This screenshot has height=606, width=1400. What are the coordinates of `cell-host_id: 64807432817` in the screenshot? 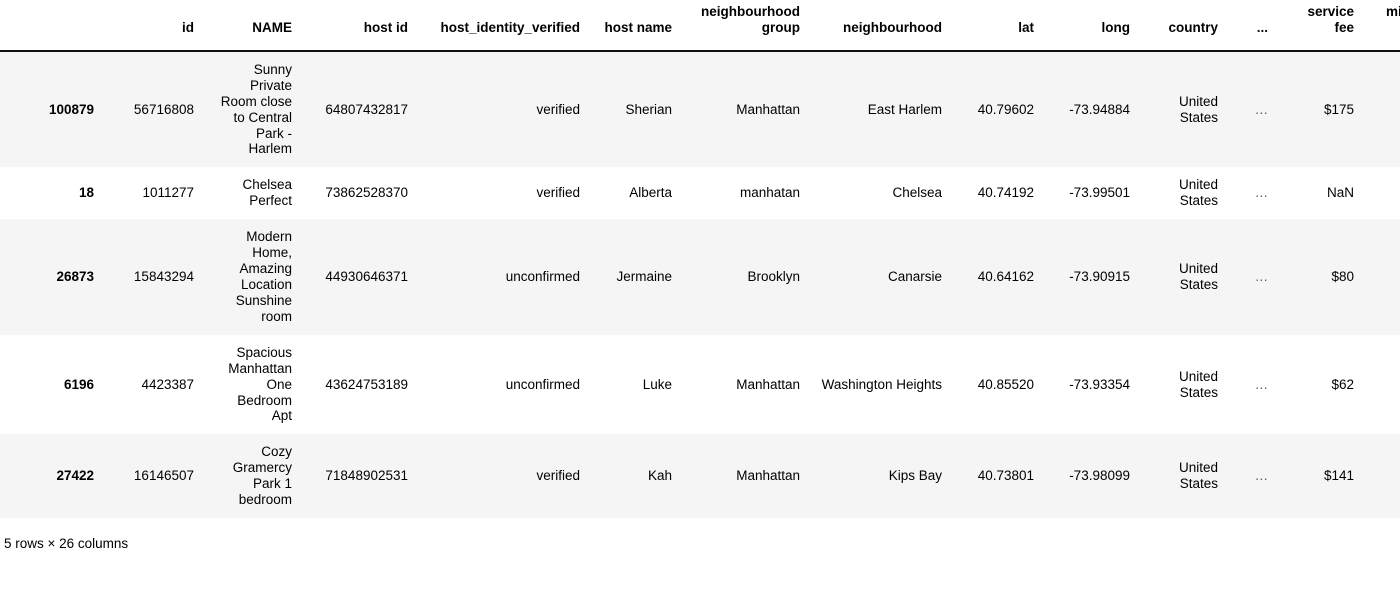 It's located at (366, 109).